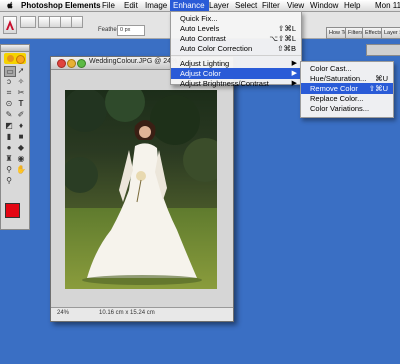  Describe the element at coordinates (9, 81) in the screenshot. I see `lasso-tool-icon: ↄ` at that location.